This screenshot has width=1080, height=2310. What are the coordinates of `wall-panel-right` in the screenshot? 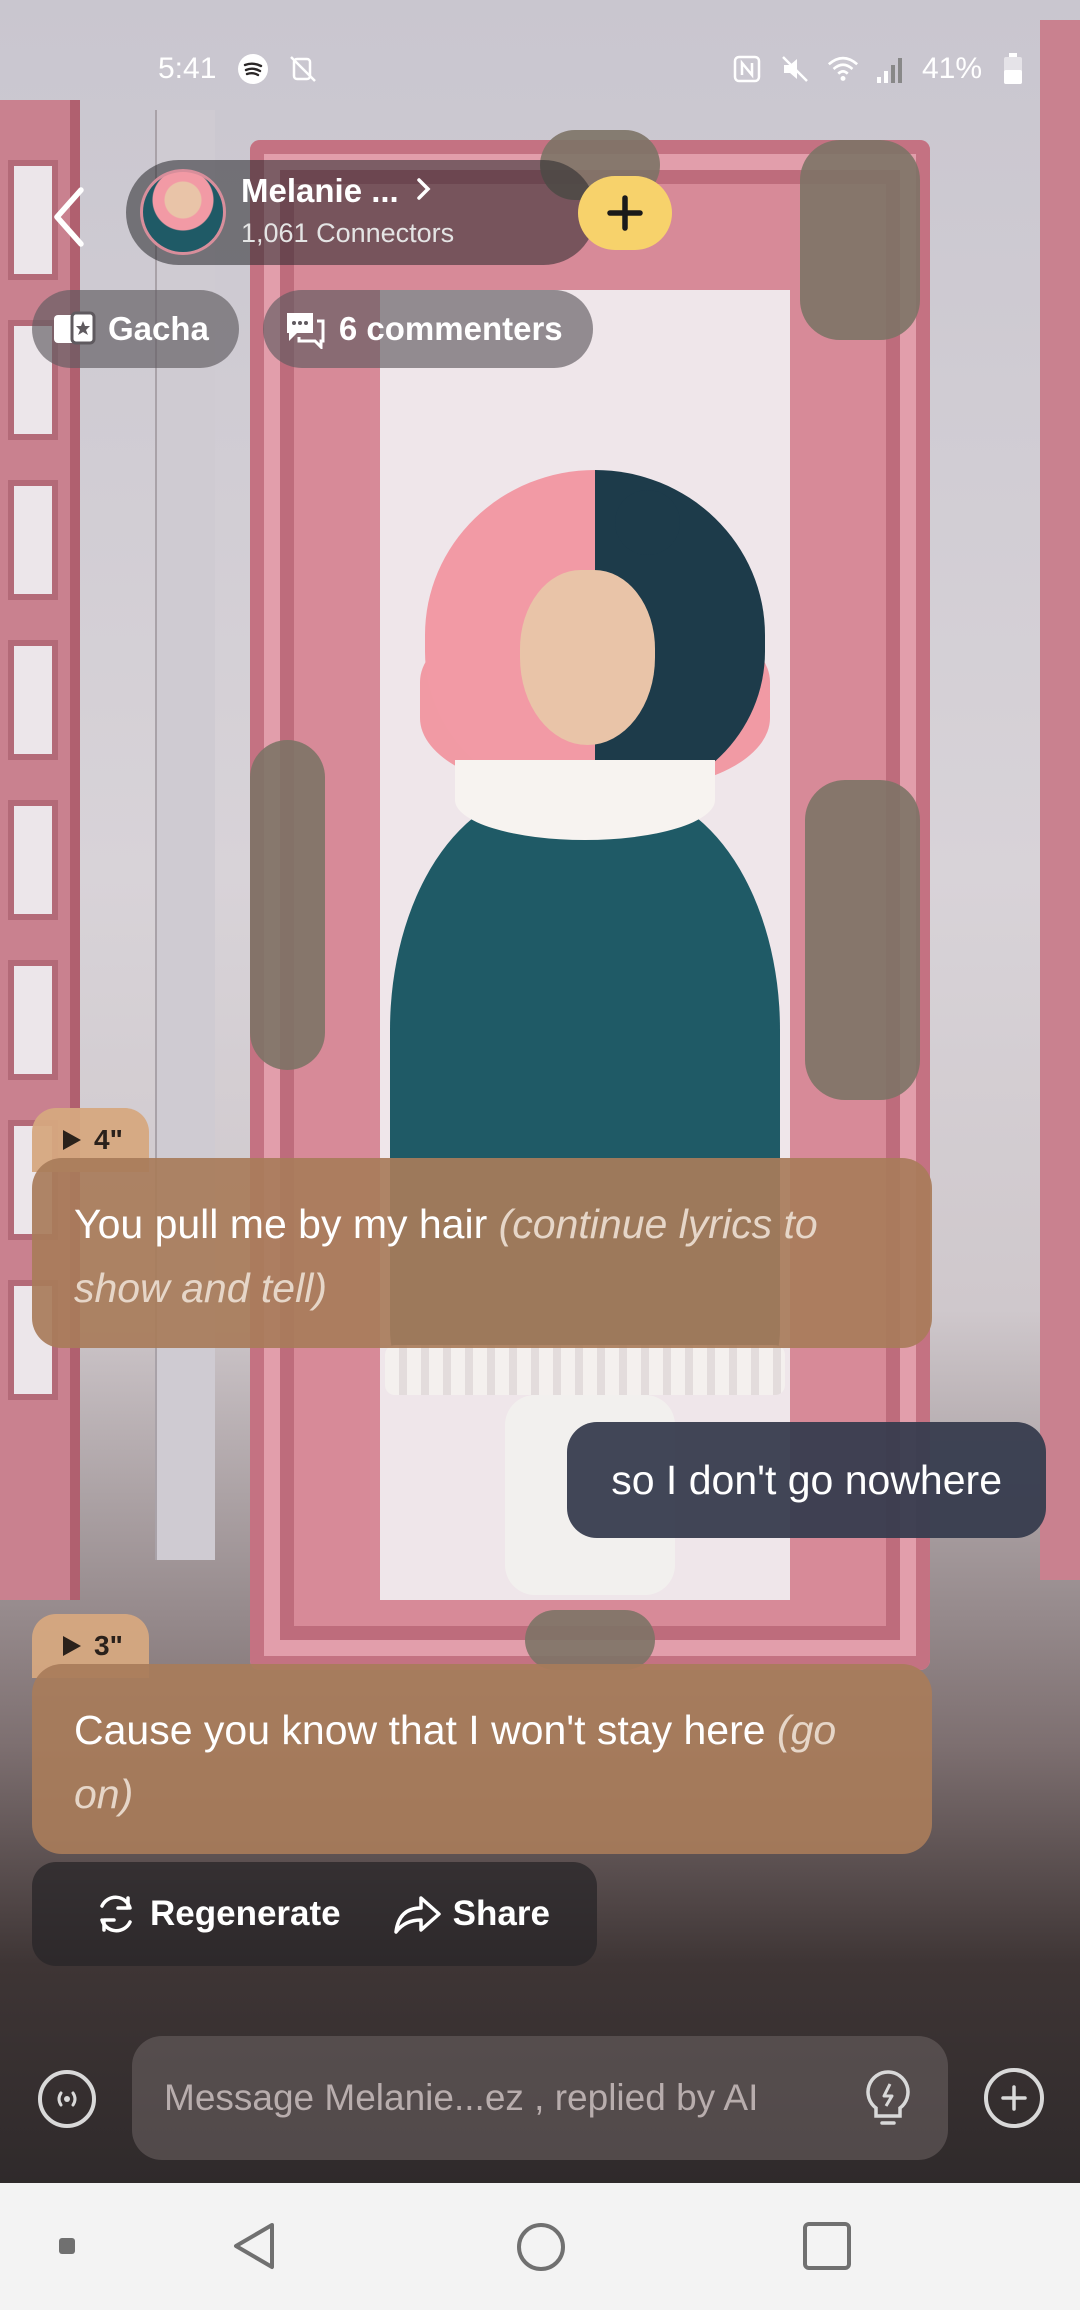 It's located at (1060, 800).